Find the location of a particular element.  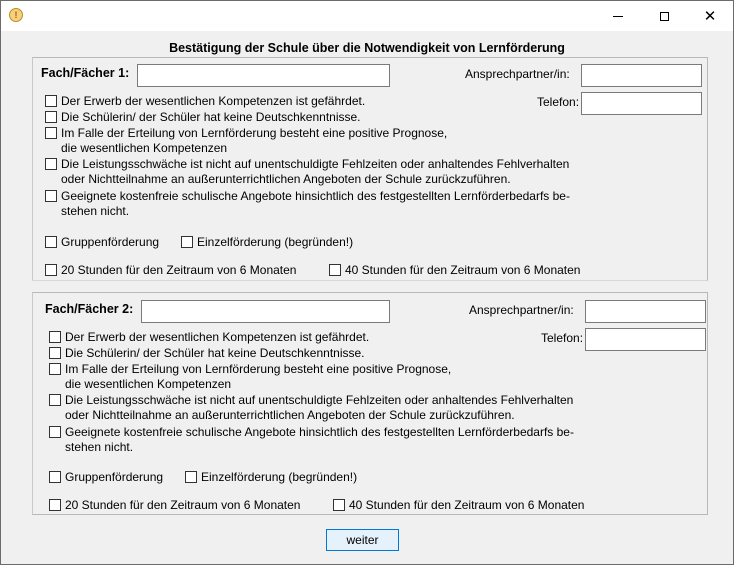

subject-label: Fach/Fächer 2: is located at coordinates (89, 309).